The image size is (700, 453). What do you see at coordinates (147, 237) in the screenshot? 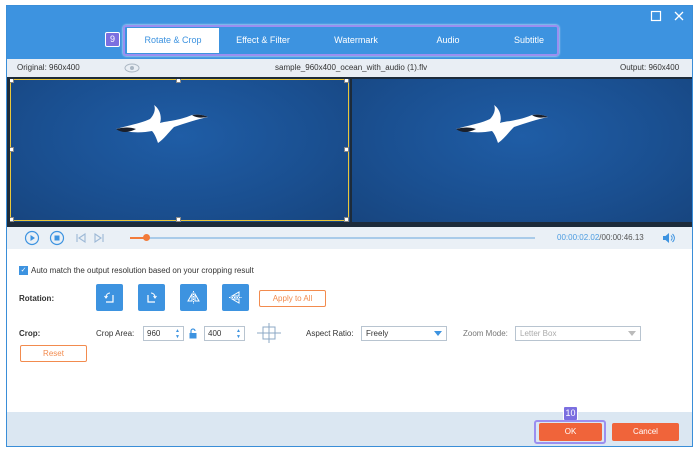
I see `progress-knob` at bounding box center [147, 237].